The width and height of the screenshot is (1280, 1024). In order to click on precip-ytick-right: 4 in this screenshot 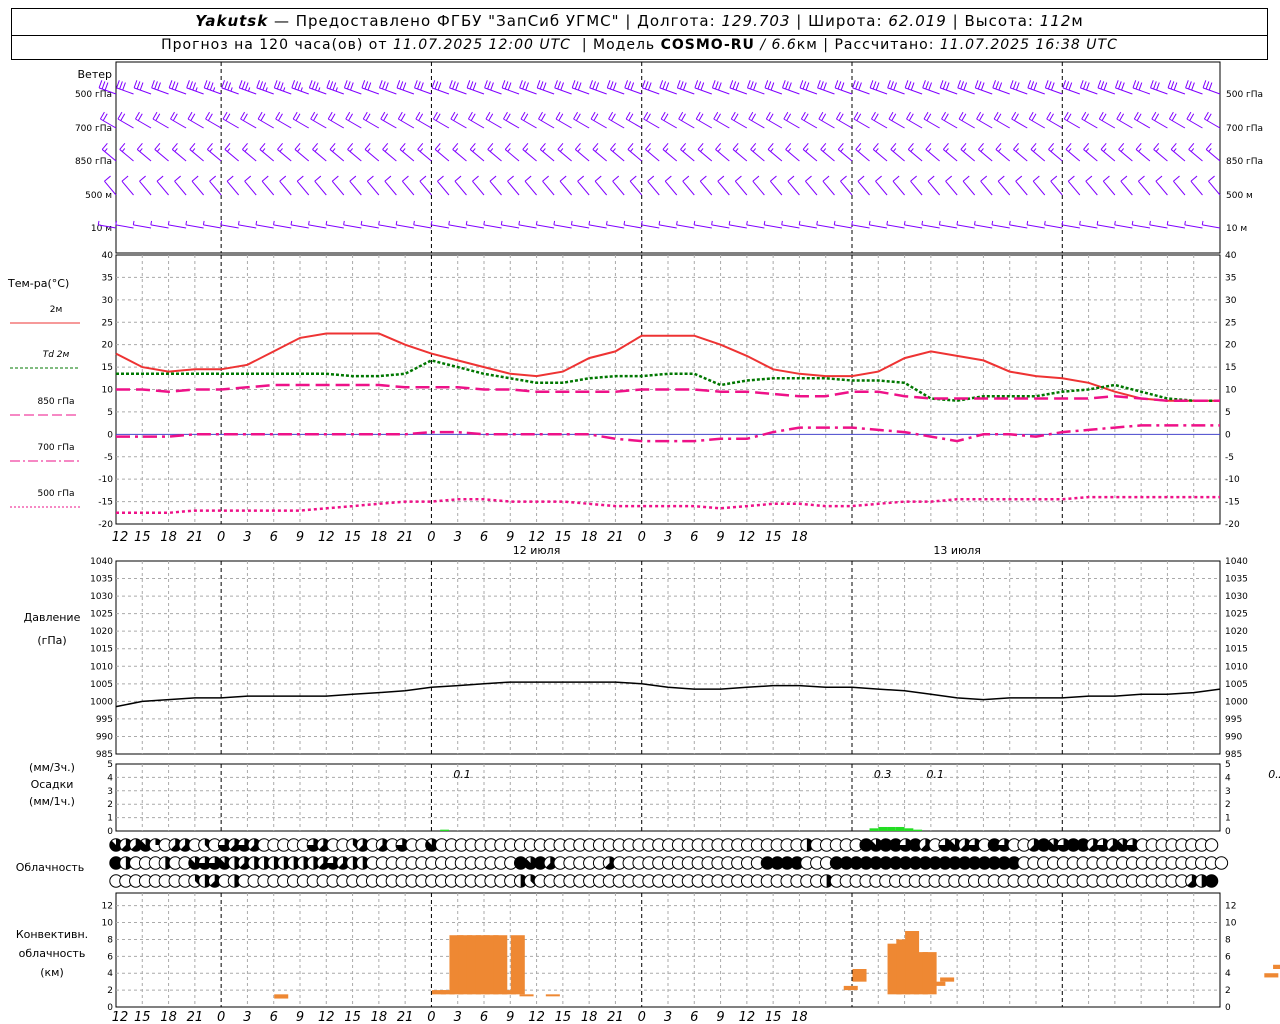, I will do `click(1228, 778)`.